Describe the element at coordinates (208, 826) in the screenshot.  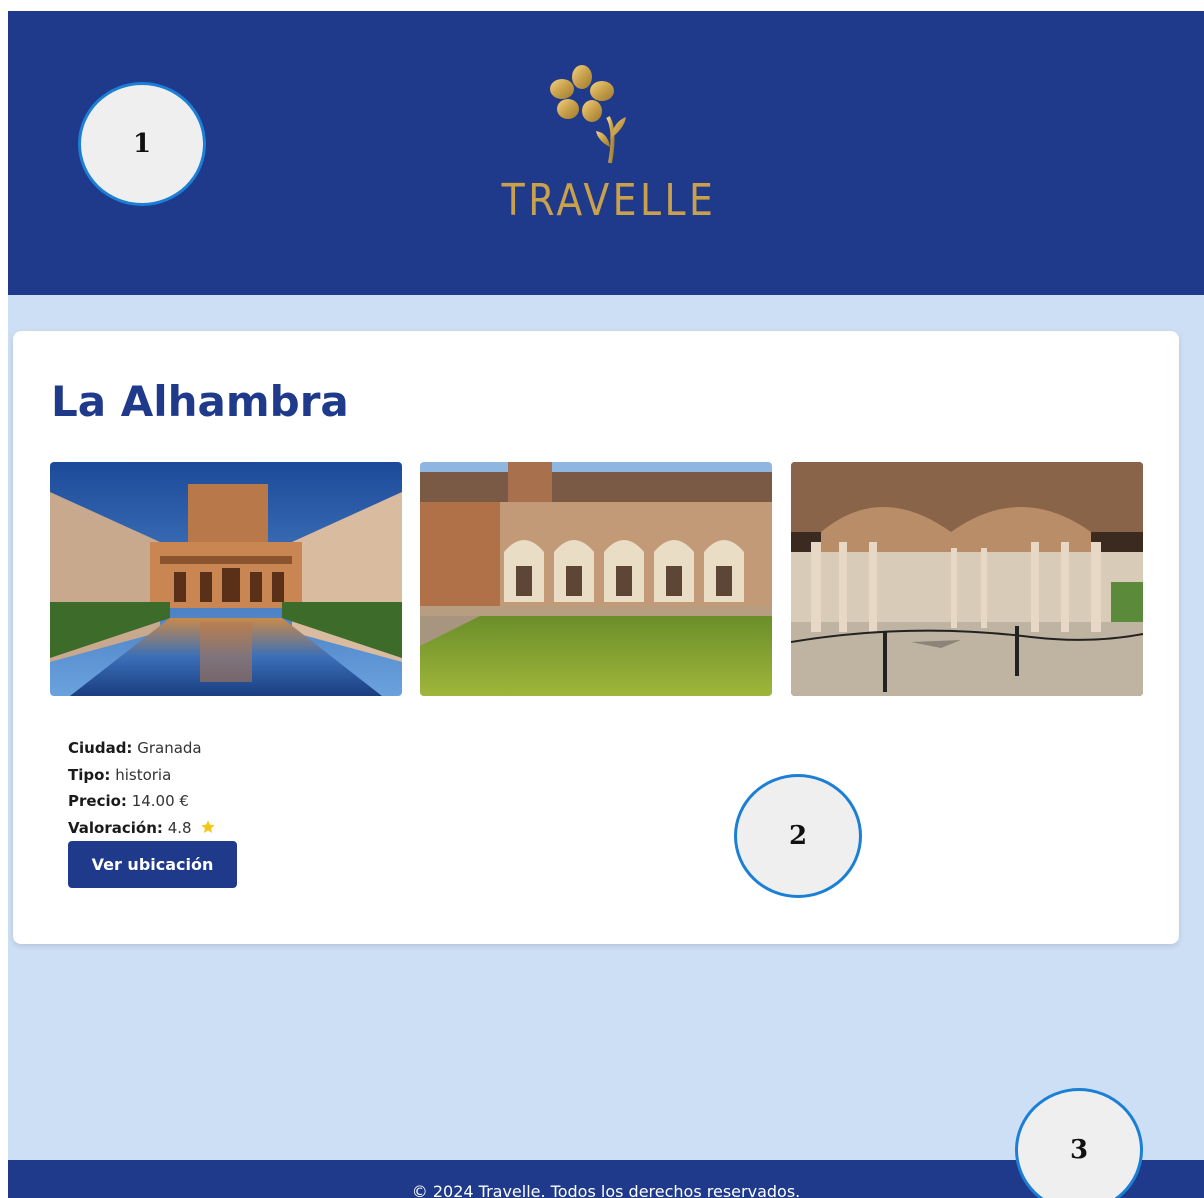
I see `star-icon` at that location.